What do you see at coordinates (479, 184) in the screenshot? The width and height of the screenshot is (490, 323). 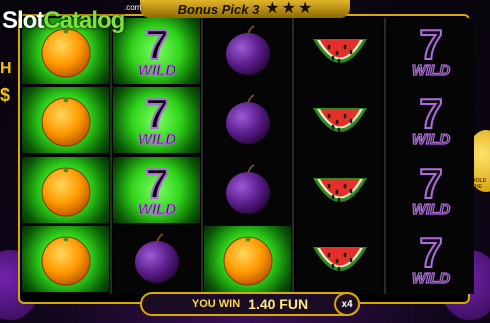 I see `right-coin-label: HOLD THE` at bounding box center [479, 184].